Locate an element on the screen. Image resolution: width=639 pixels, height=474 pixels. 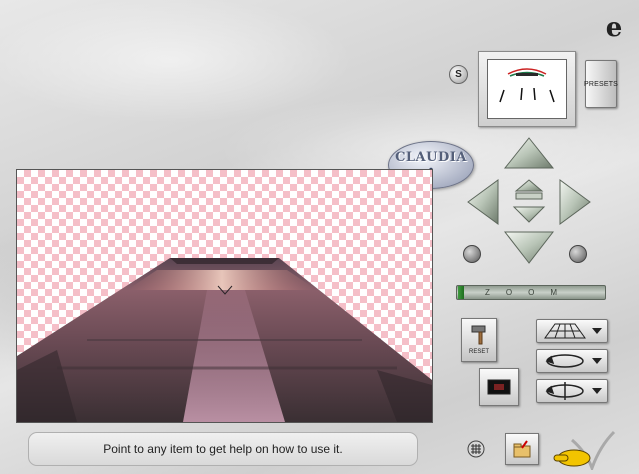
spin-mode-button is located at coordinates (572, 391).